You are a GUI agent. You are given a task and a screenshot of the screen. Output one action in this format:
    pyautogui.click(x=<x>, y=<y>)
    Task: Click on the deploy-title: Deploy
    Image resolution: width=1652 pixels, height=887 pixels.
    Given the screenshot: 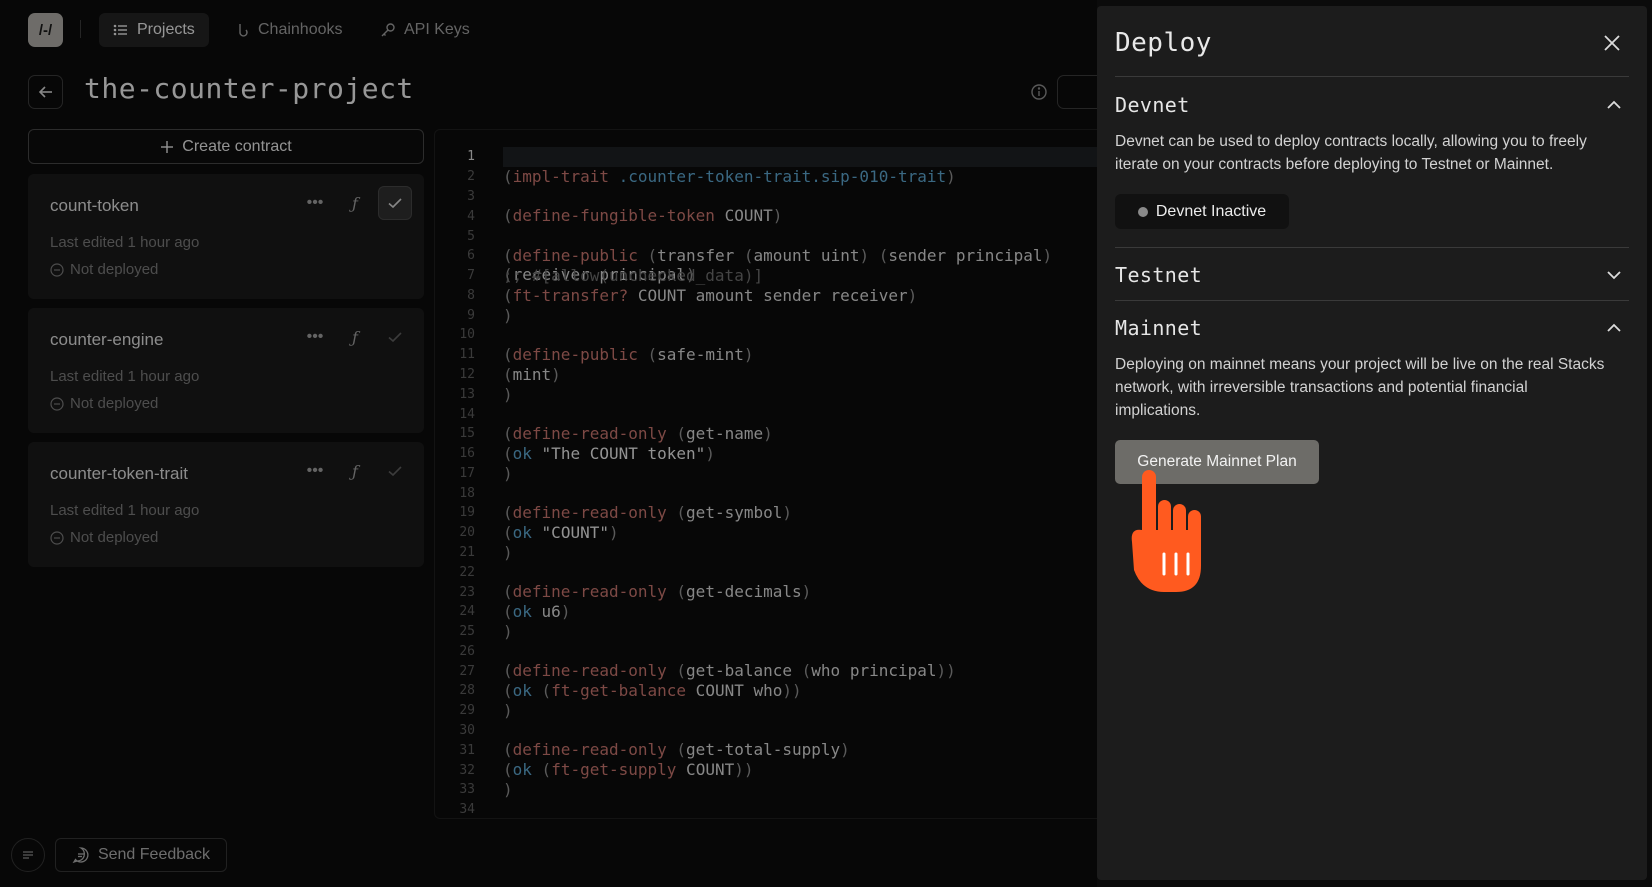 What is the action you would take?
    pyautogui.click(x=1163, y=43)
    